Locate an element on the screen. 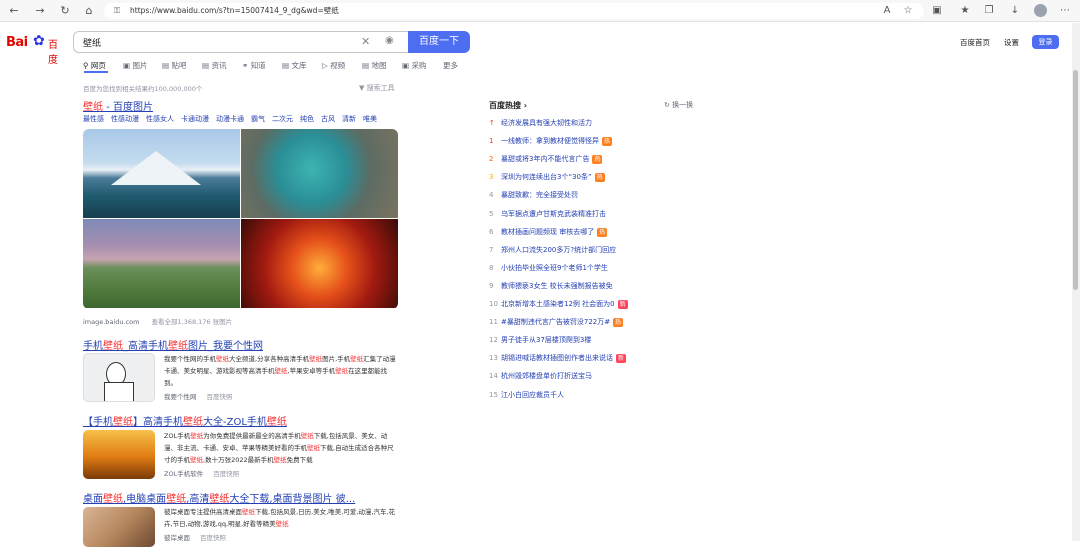 The image size is (1080, 547). hot-text: 一线教师：拿到教材便觉得怪异 is located at coordinates (550, 141).